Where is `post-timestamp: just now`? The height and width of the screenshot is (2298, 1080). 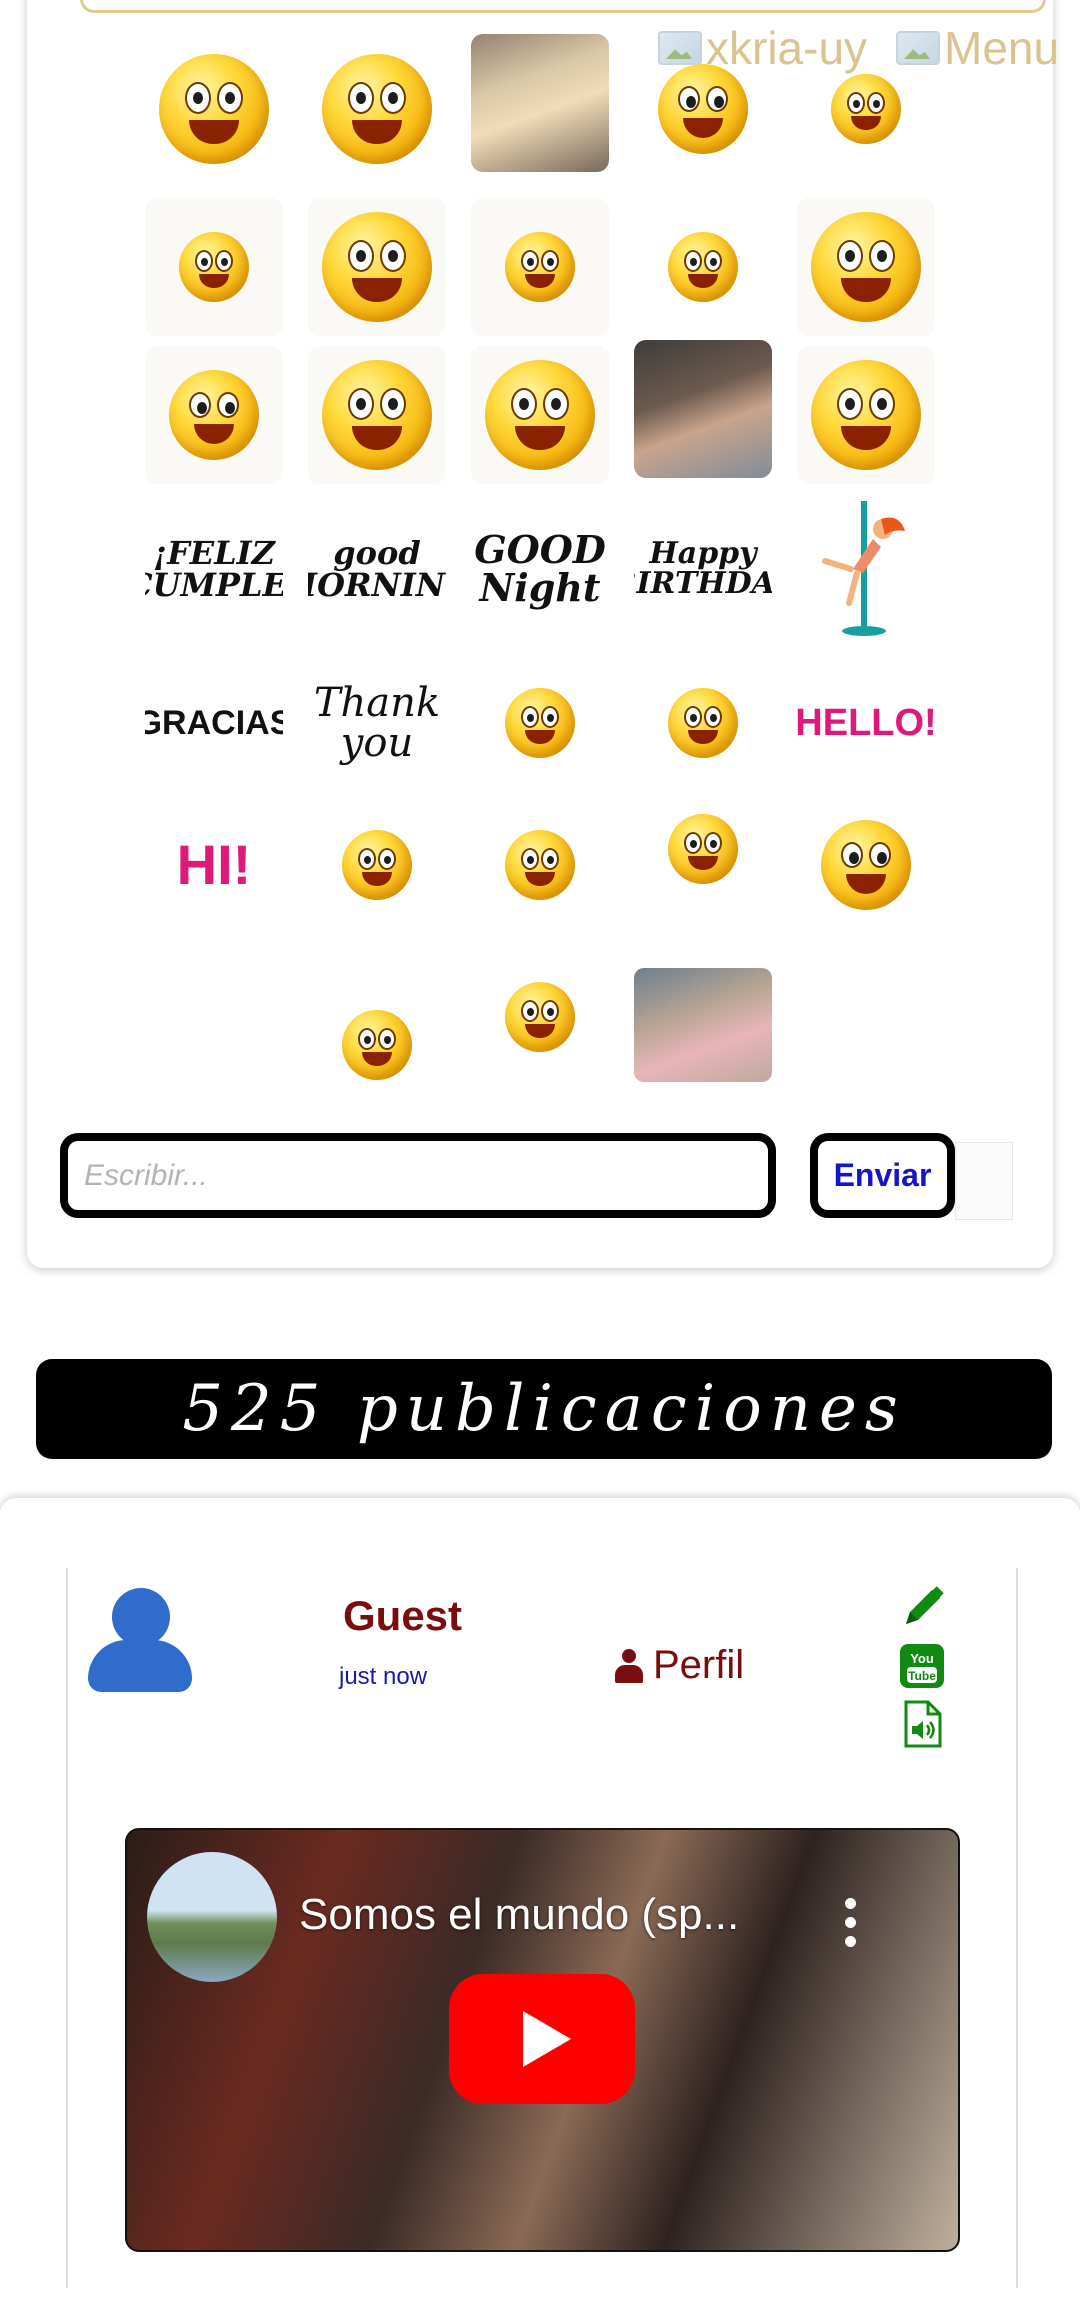
post-timestamp: just now is located at coordinates (383, 1676).